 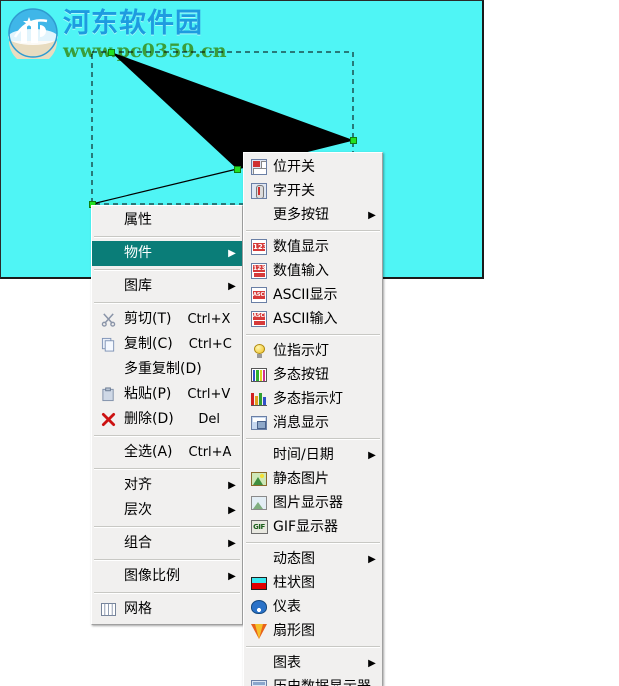 I want to click on menu-item-label: 剪切(T), so click(x=148, y=319).